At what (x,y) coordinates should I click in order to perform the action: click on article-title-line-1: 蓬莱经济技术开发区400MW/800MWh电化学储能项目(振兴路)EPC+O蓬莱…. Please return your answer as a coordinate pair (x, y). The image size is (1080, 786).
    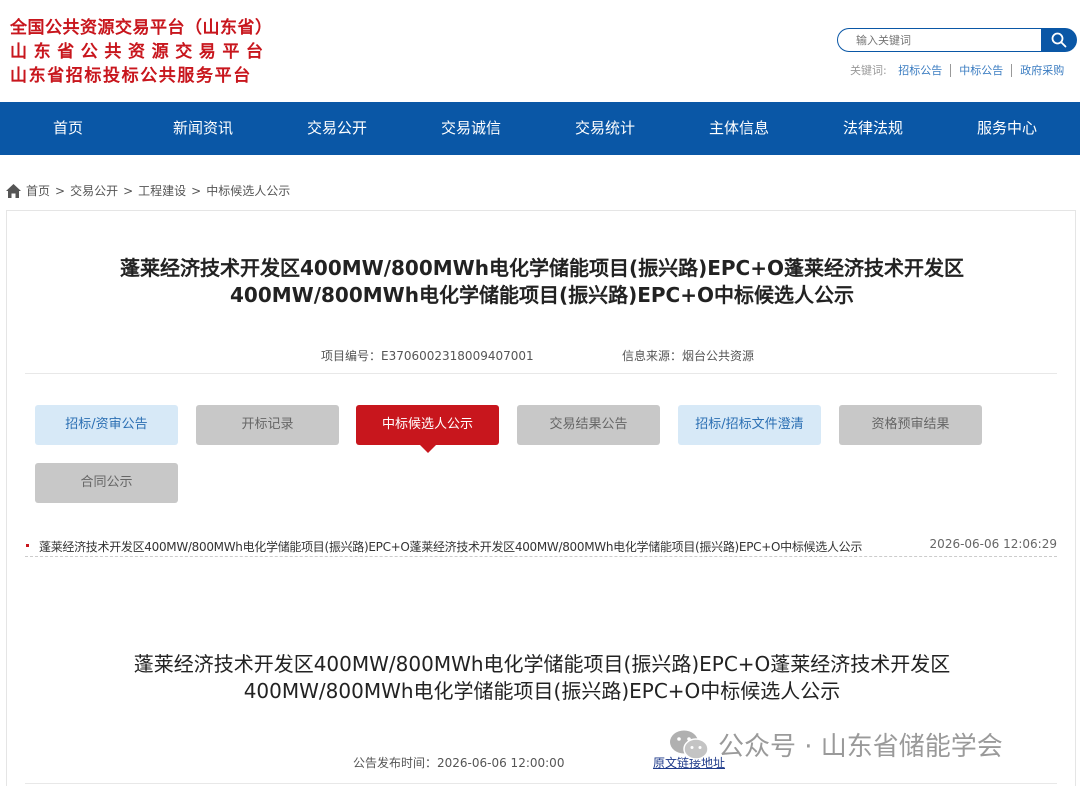
    Looking at the image, I should click on (542, 664).